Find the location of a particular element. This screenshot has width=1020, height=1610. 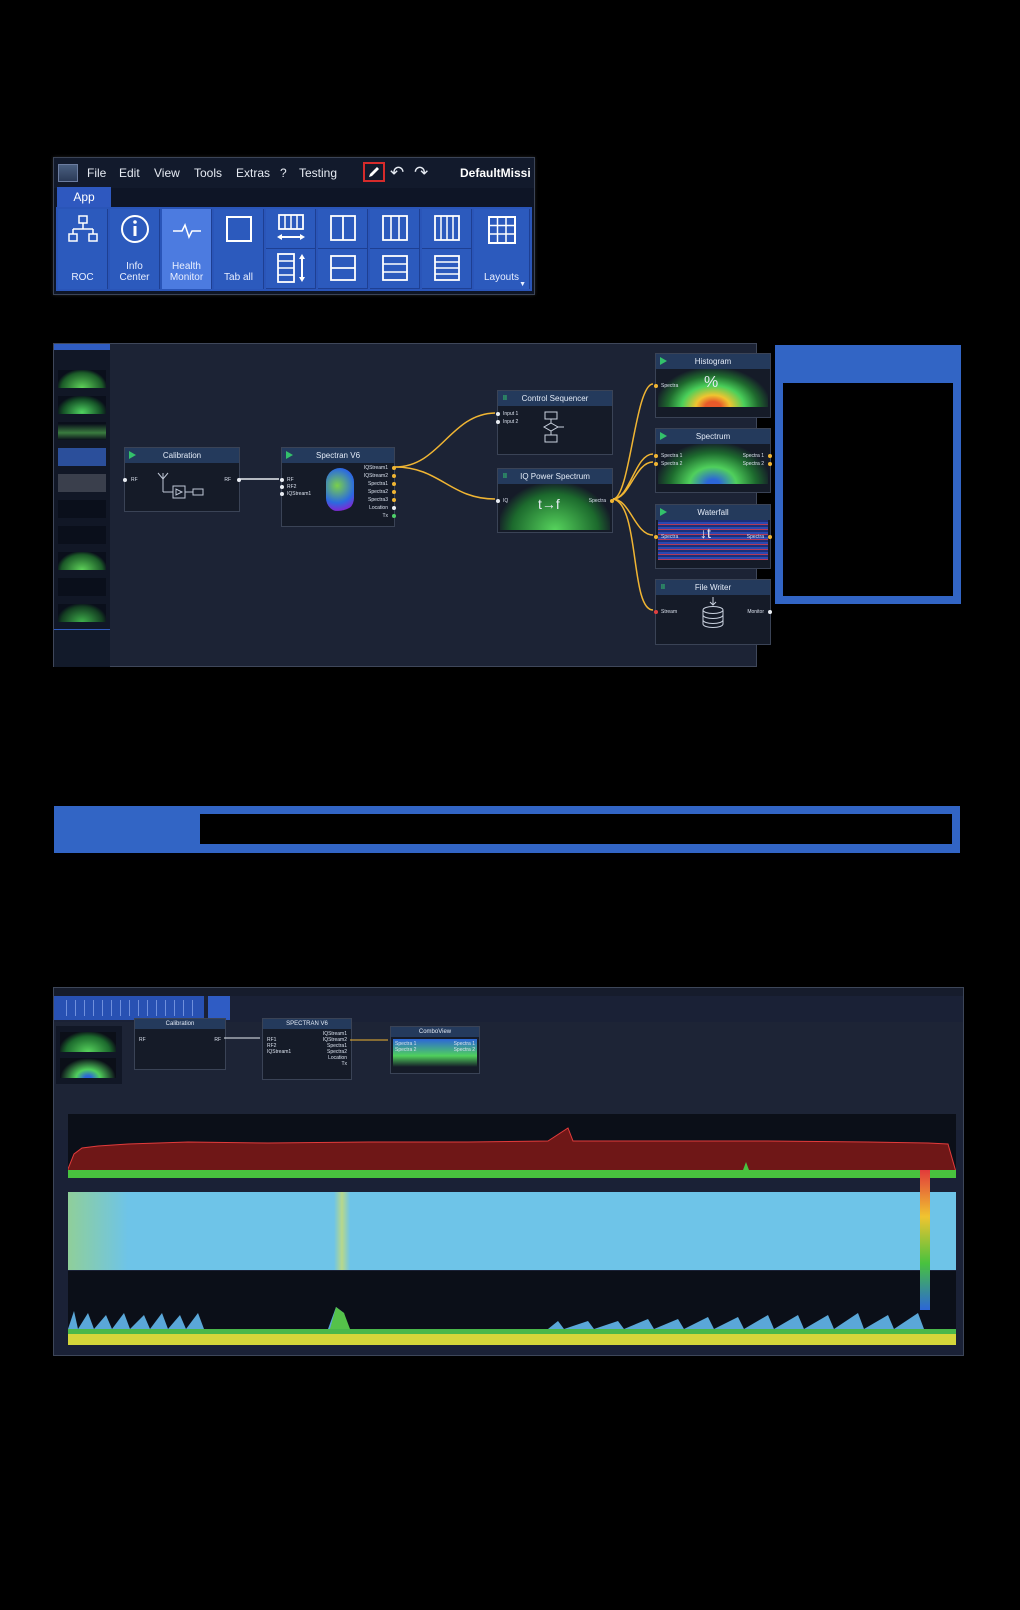

undo-icon: ↶ is located at coordinates (397, 173).